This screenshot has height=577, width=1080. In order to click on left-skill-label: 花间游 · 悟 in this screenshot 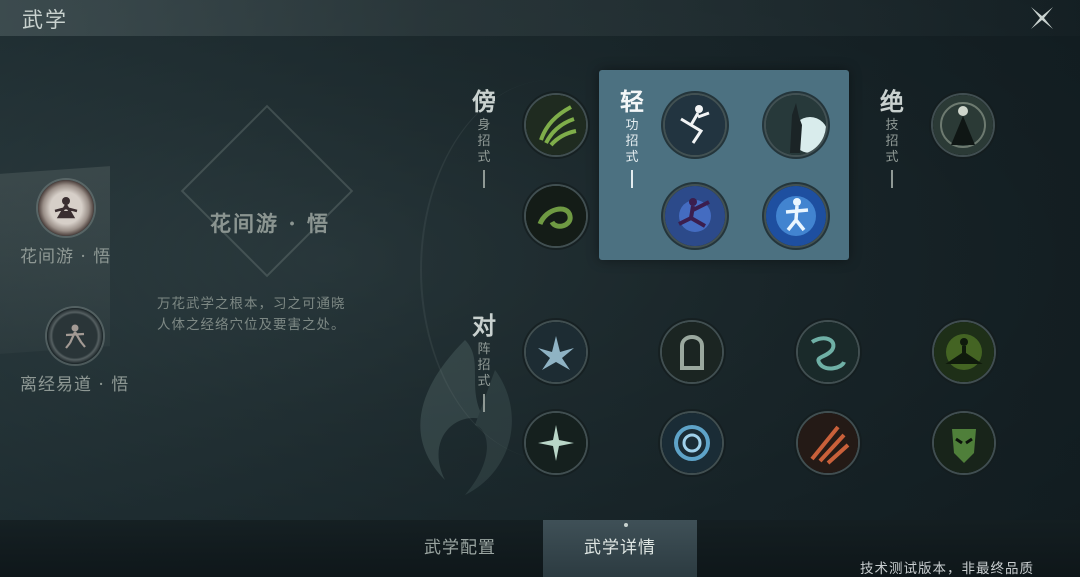, I will do `click(66, 257)`.